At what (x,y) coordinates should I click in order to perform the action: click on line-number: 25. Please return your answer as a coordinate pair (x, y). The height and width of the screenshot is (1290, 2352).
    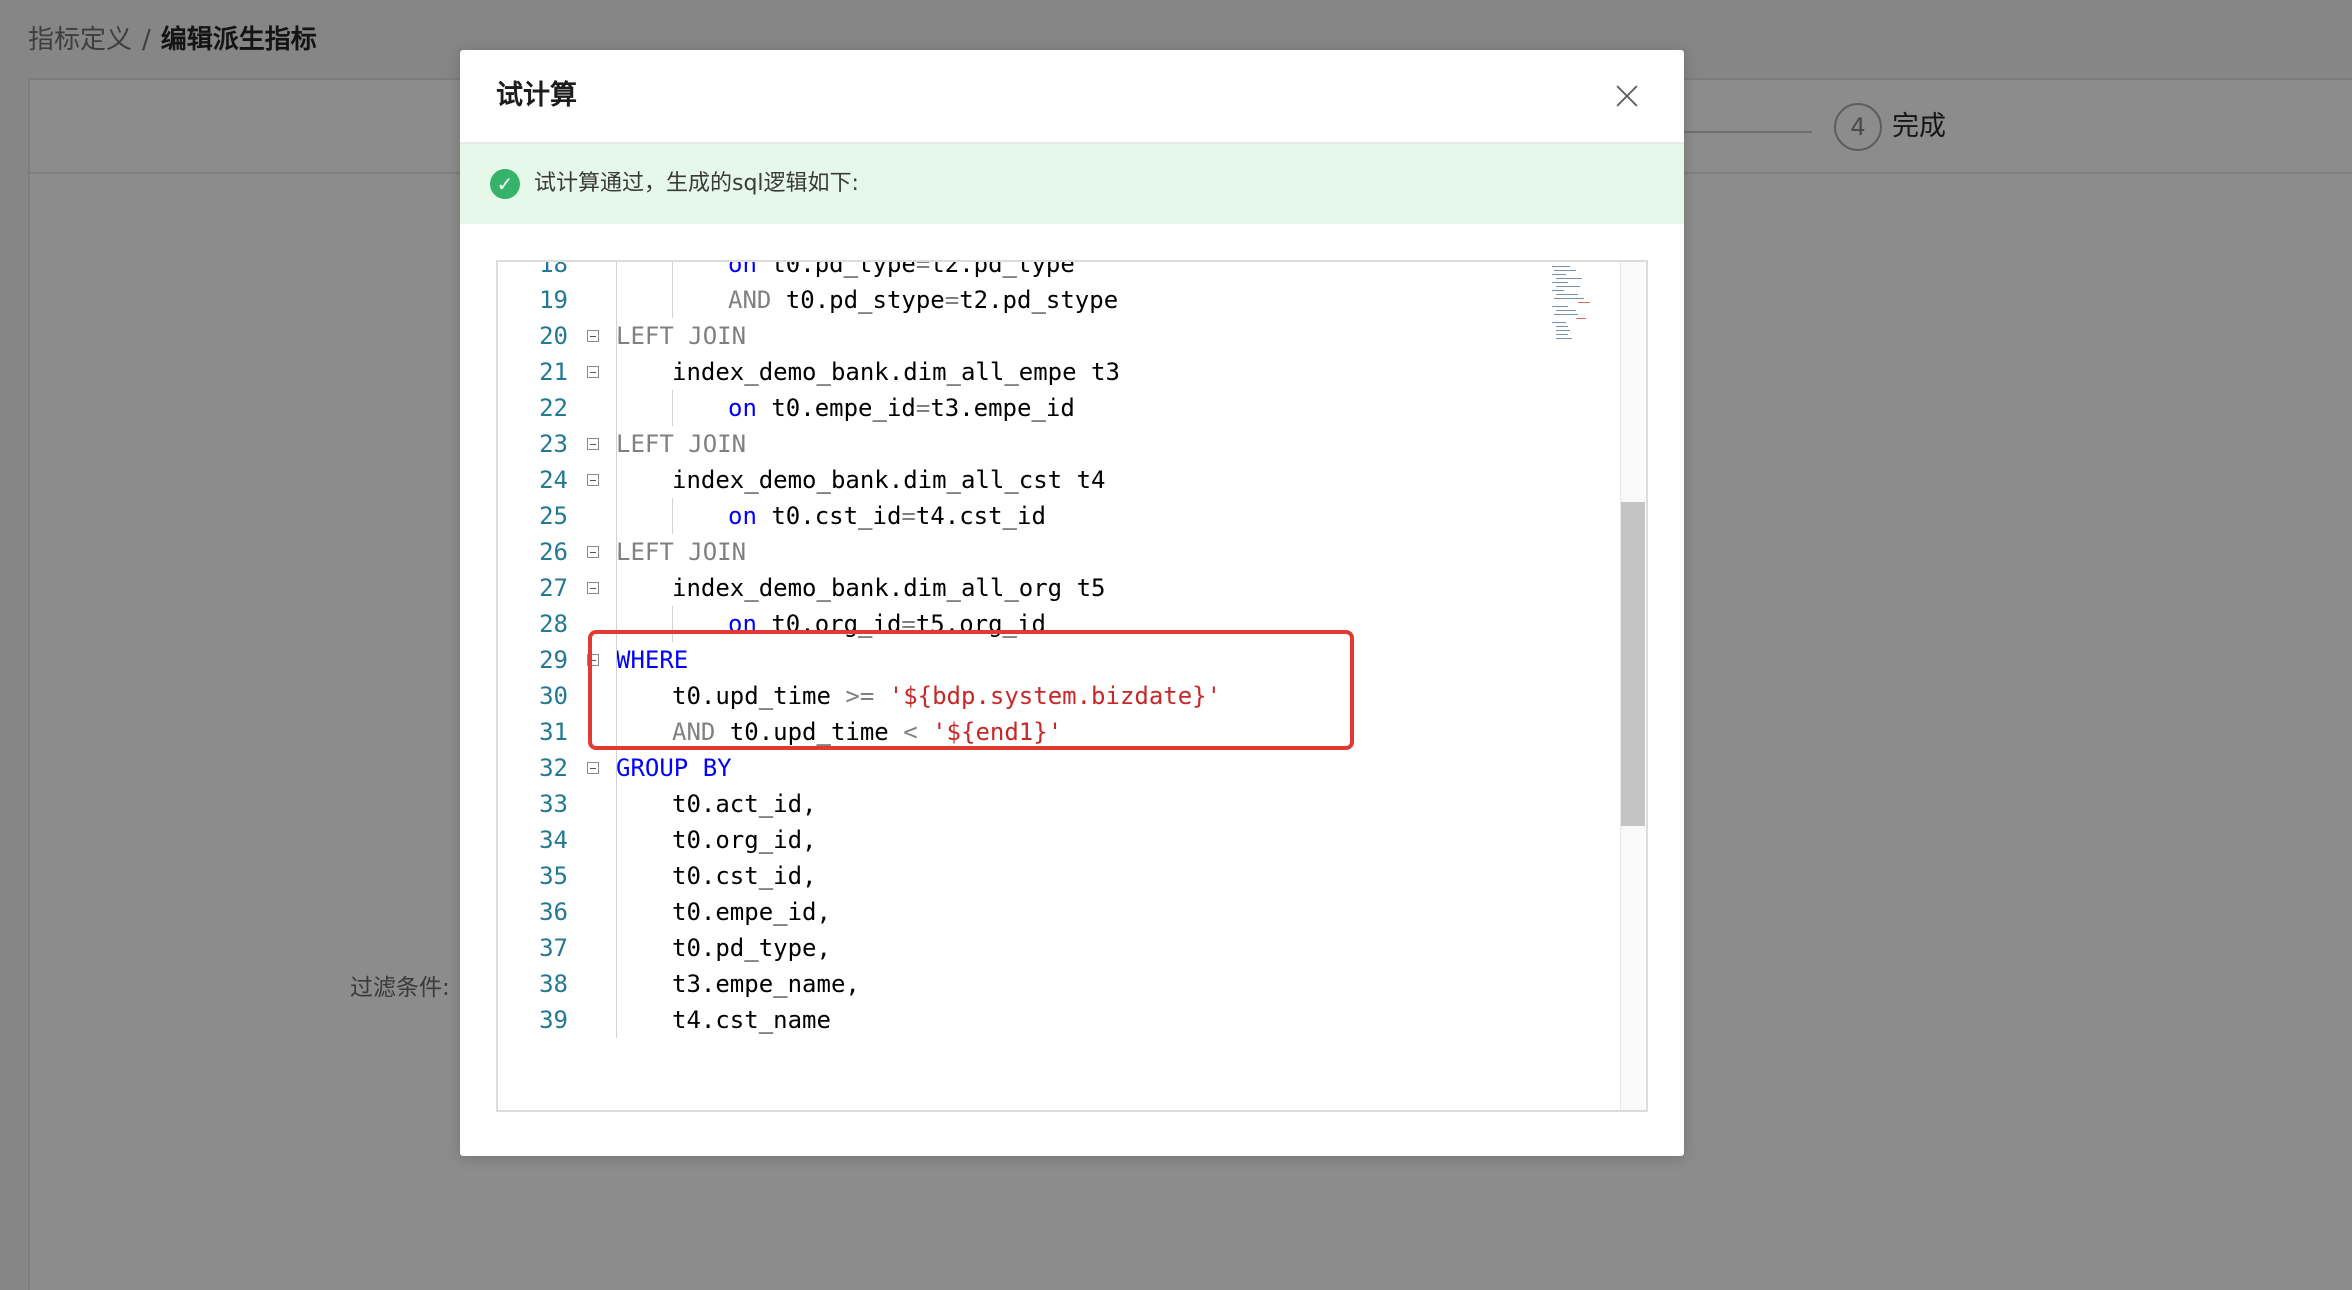
    Looking at the image, I should click on (553, 516).